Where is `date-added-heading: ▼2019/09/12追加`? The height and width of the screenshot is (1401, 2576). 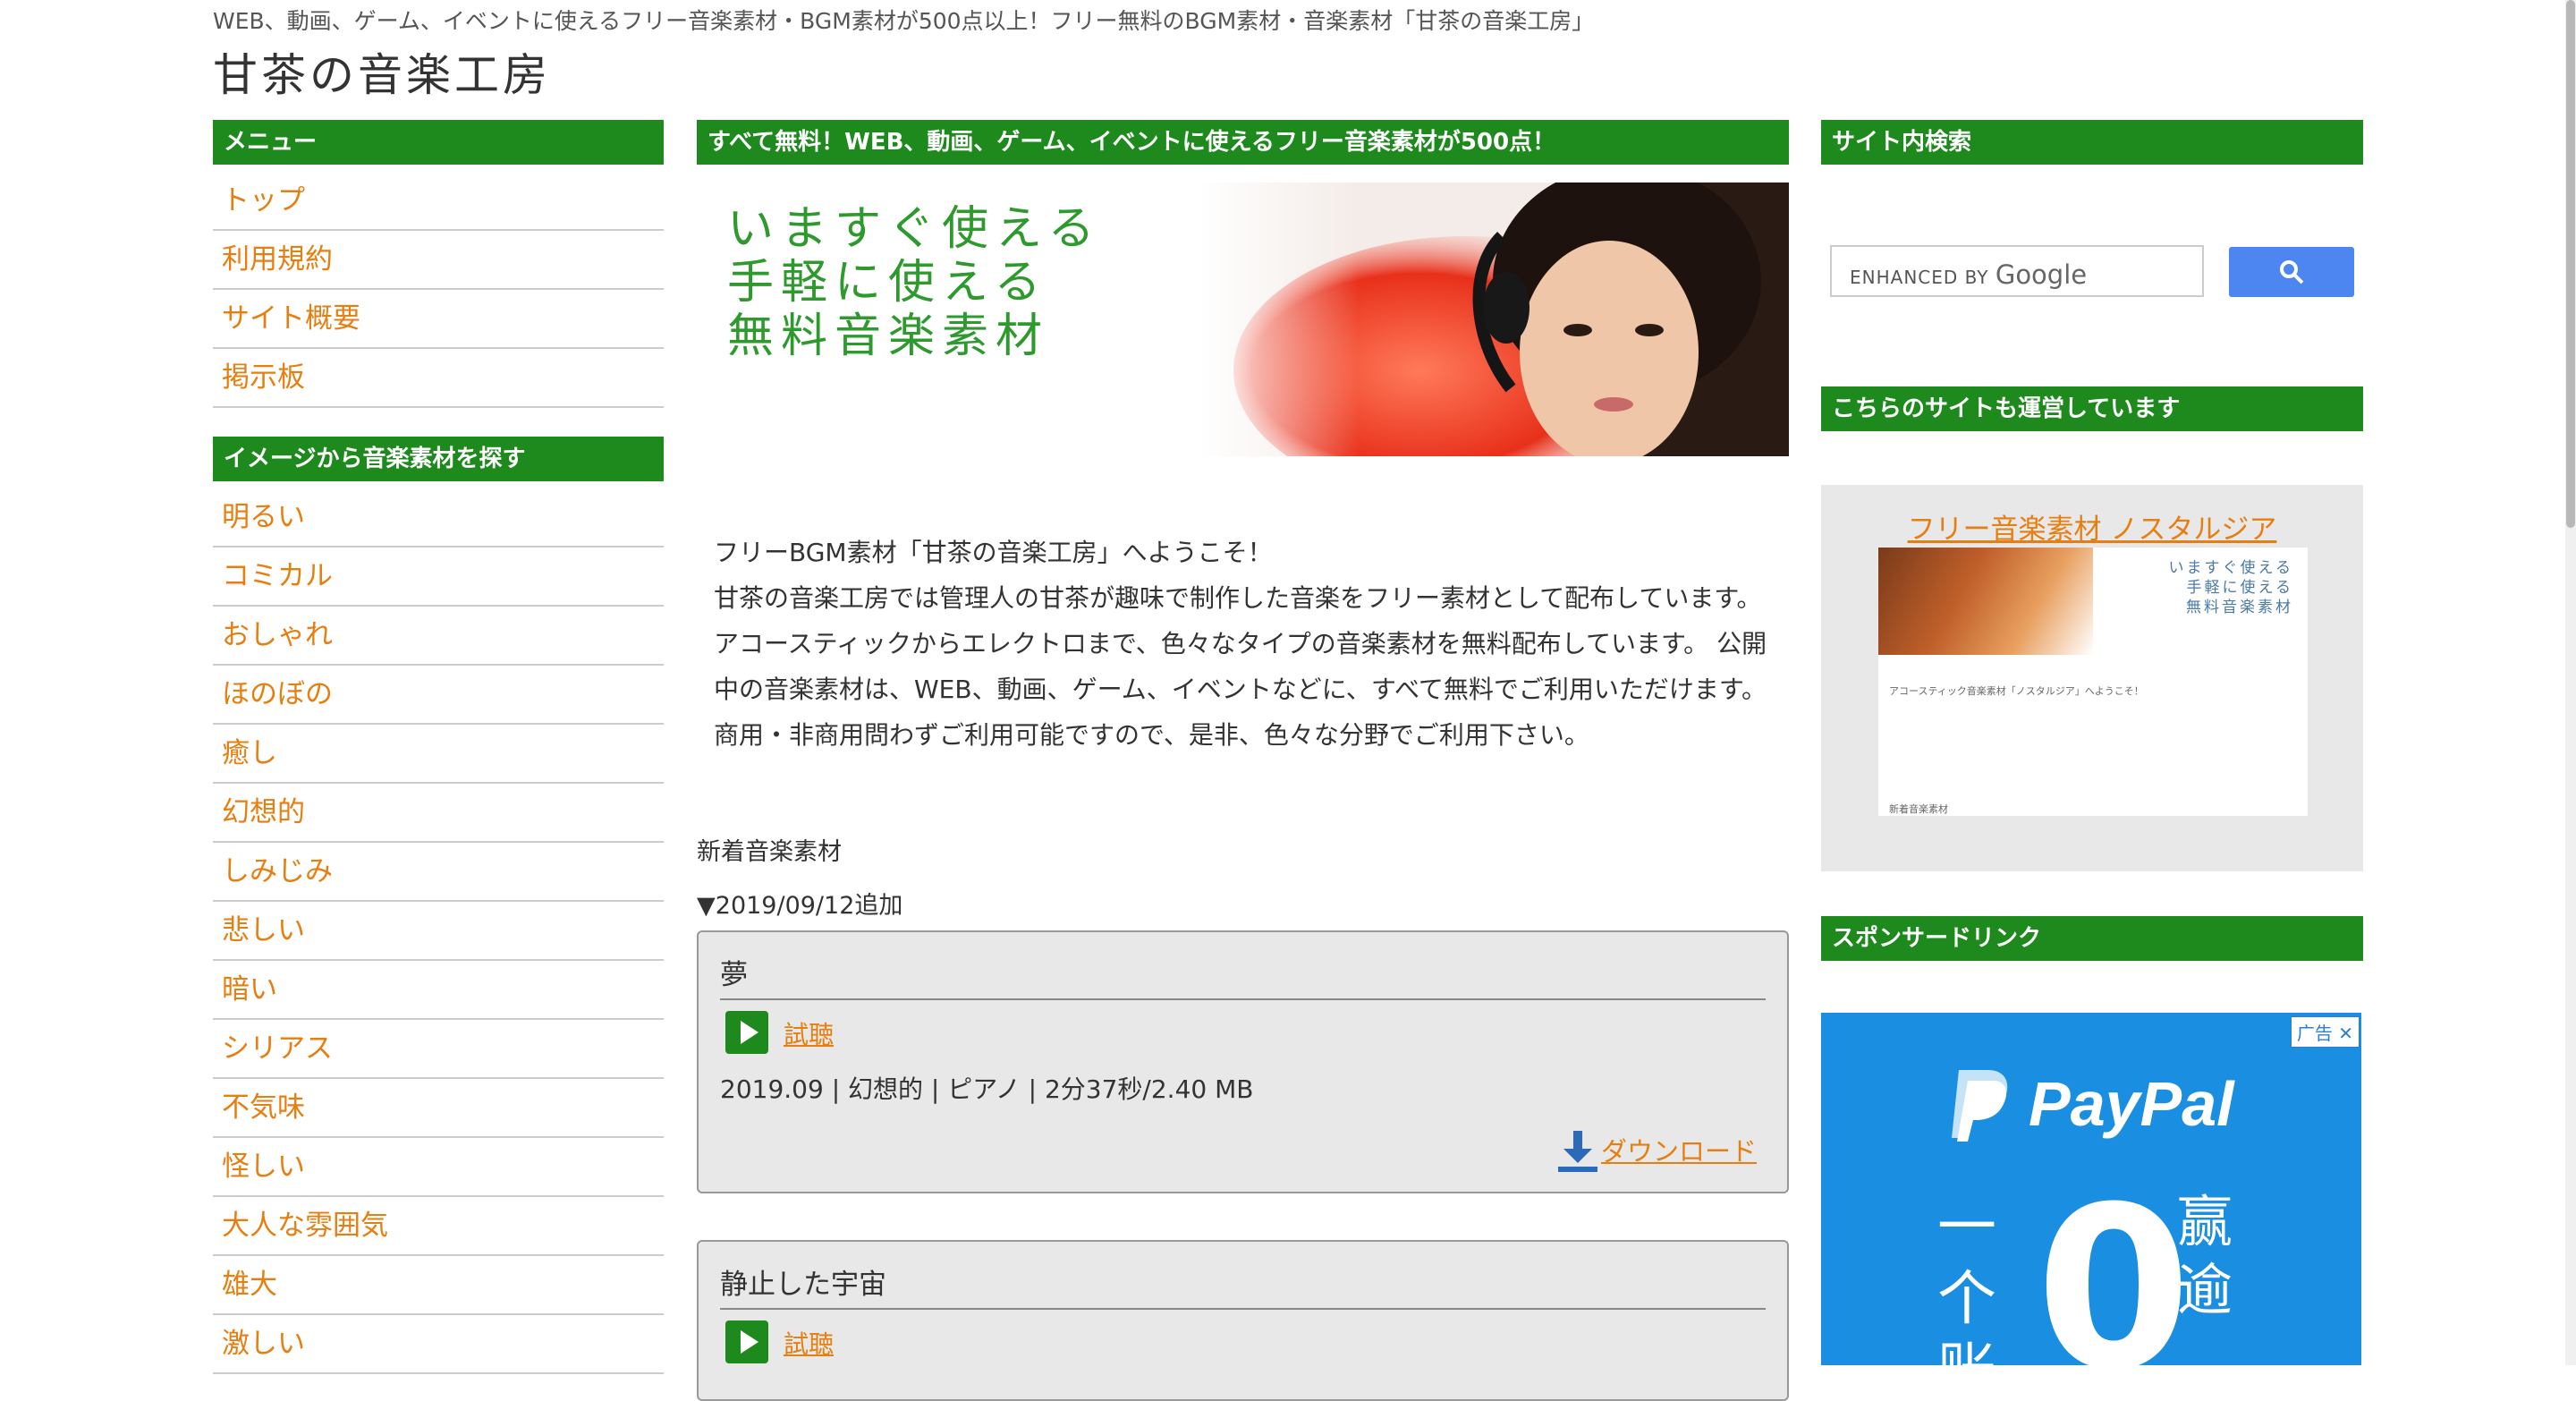
date-added-heading: ▼2019/09/12追加 is located at coordinates (800, 906).